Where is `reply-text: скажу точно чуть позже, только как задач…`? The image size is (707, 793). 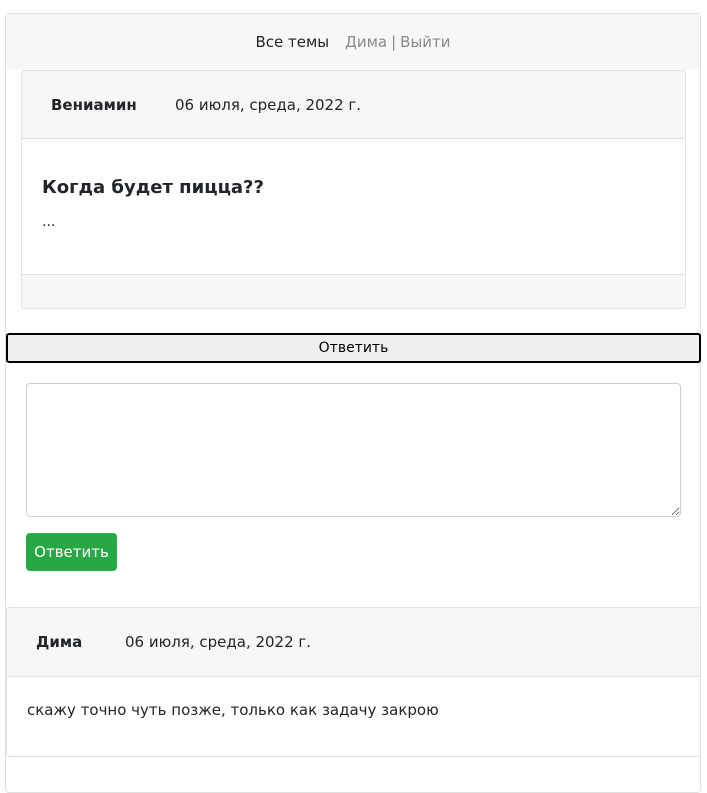
reply-text: скажу точно чуть позже, только как задач… is located at coordinates (233, 710).